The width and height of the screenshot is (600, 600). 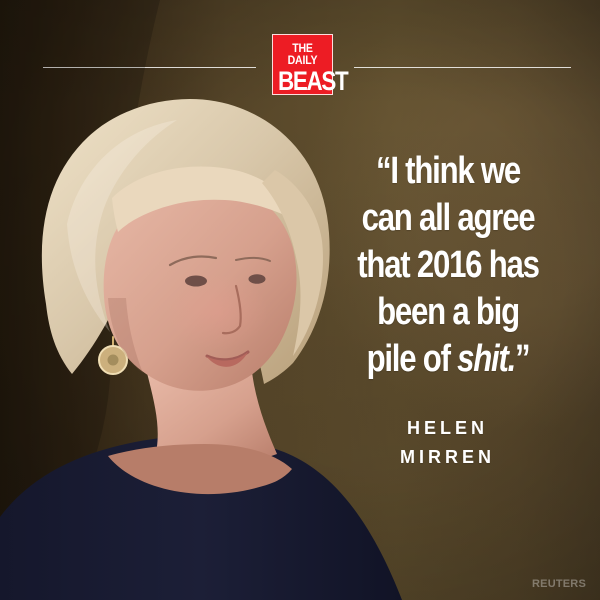 I want to click on quote-line-5-suffix: ”, so click(x=523, y=359).